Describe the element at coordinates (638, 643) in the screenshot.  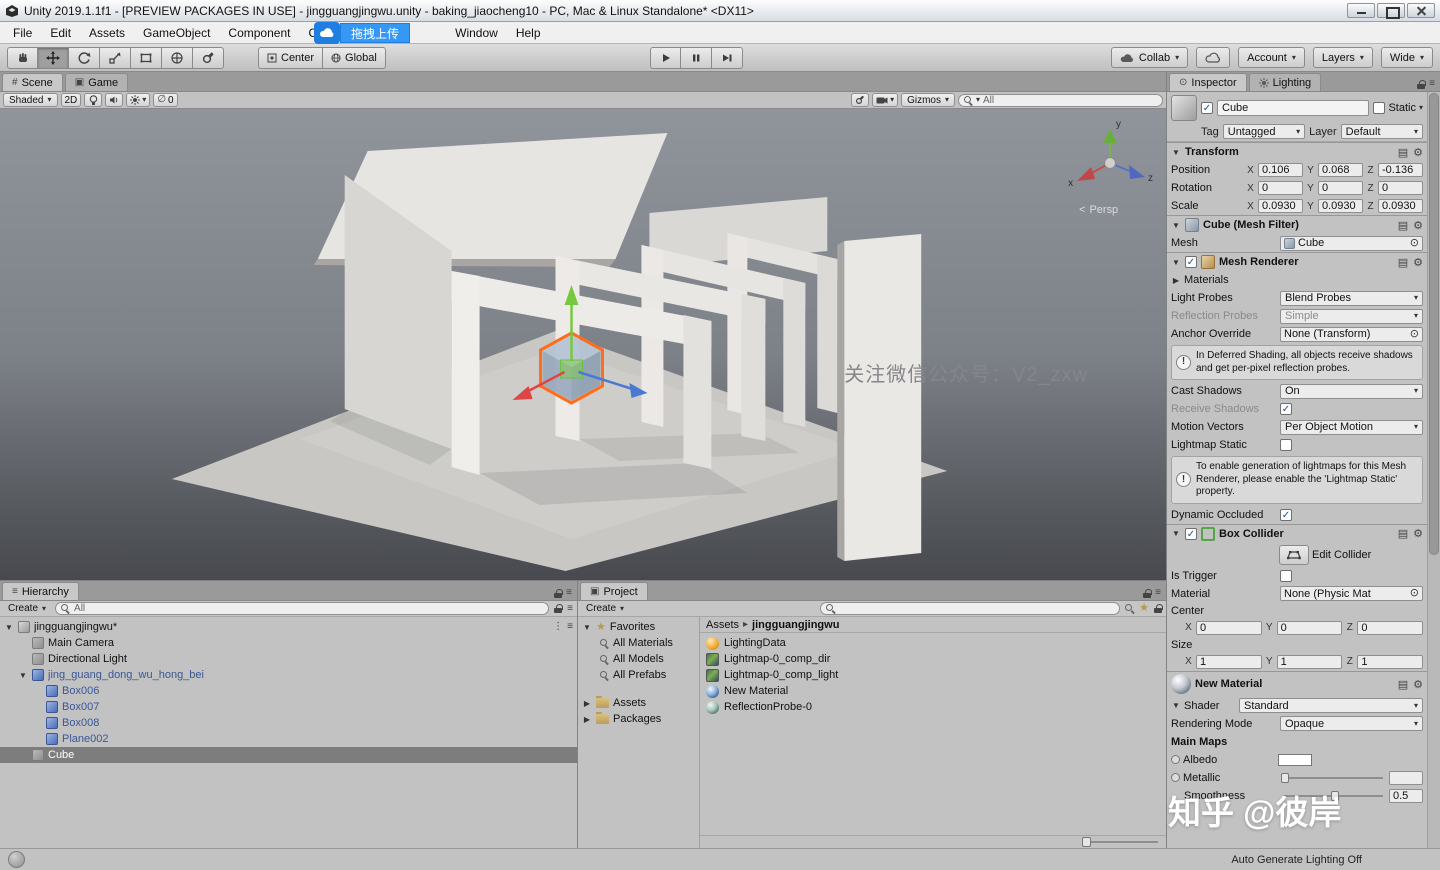
I see `favorite-all-materials: All Materials` at that location.